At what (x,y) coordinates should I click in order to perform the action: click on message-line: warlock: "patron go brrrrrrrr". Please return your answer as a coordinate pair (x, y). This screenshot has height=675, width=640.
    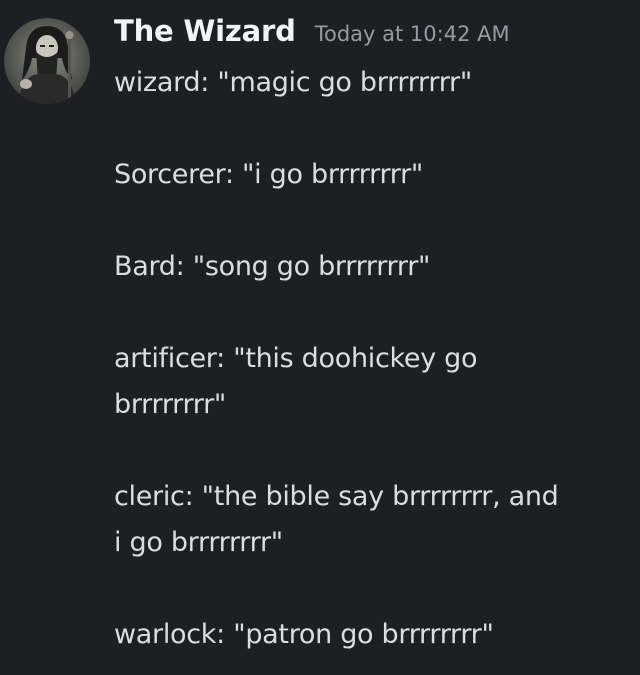
    Looking at the image, I should click on (304, 634).